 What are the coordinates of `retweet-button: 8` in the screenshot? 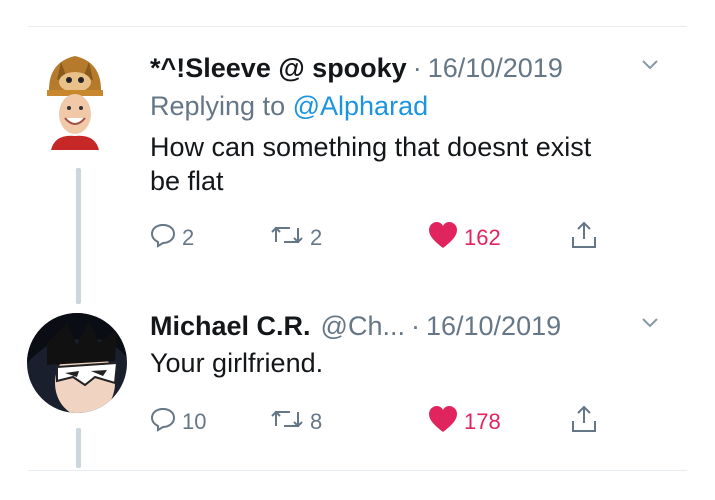 It's located at (296, 422).